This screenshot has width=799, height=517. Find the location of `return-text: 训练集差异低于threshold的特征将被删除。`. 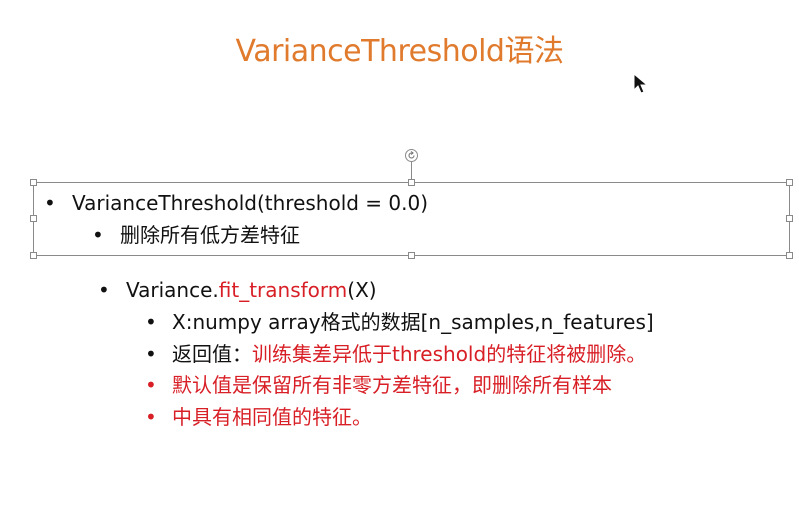

return-text: 训练集差异低于threshold的特征将被删除。 is located at coordinates (449, 354).